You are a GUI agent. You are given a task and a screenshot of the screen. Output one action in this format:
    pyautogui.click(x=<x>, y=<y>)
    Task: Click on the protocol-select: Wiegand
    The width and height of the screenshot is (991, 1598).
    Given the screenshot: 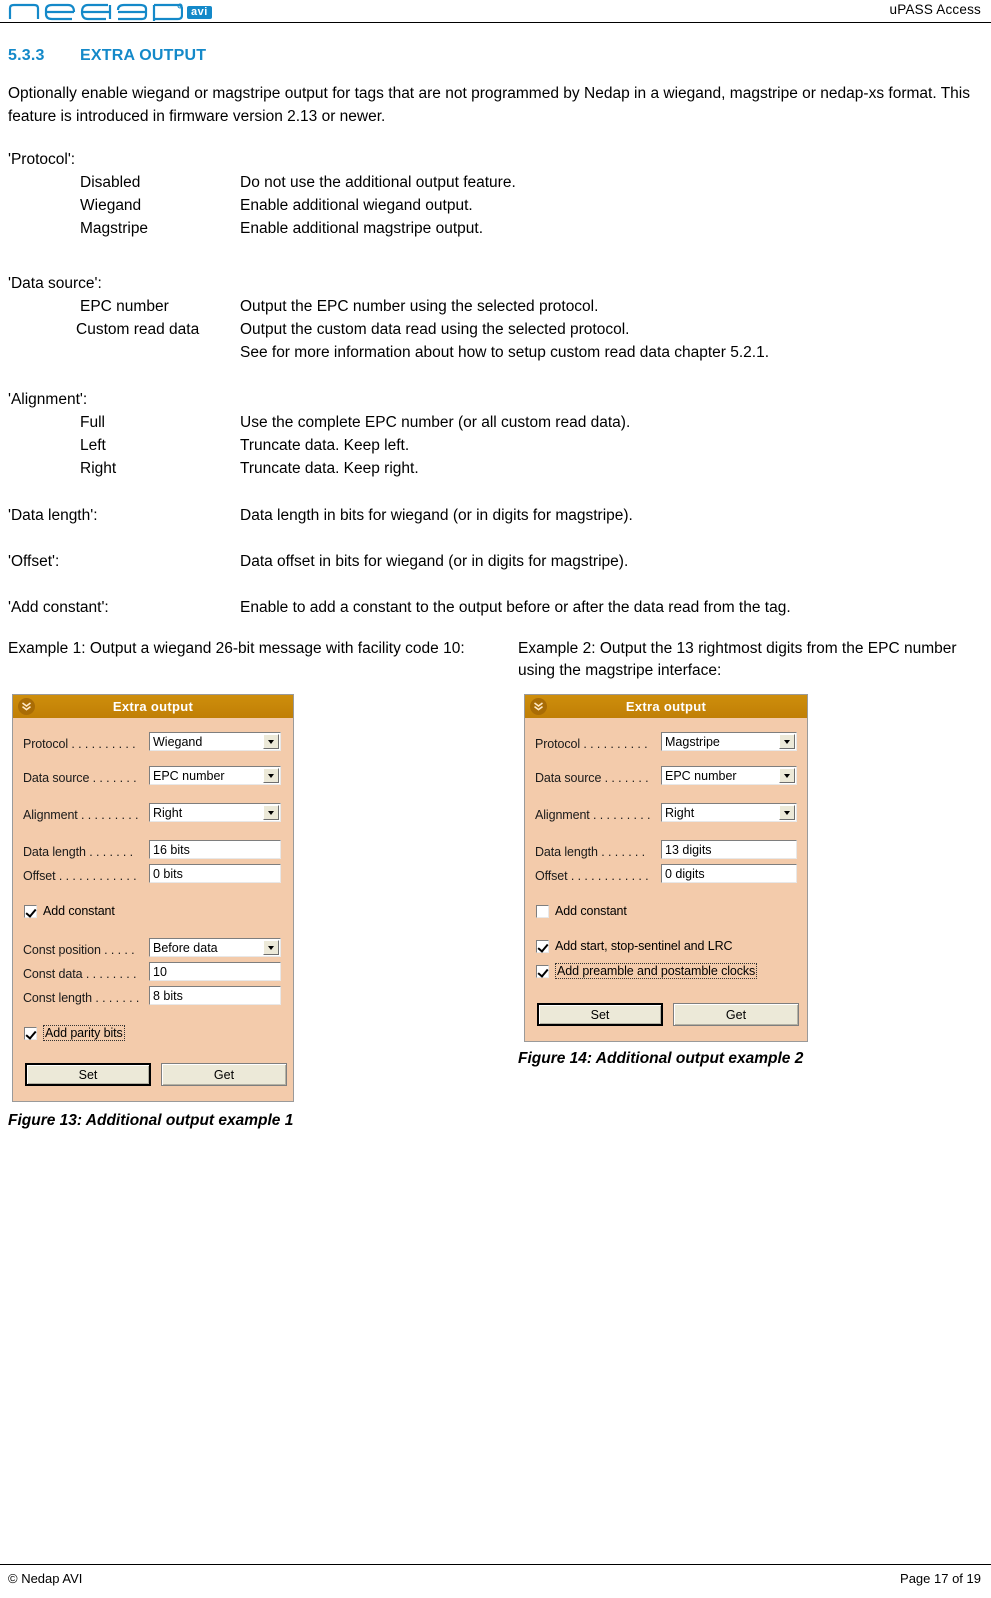 What is the action you would take?
    pyautogui.click(x=215, y=741)
    